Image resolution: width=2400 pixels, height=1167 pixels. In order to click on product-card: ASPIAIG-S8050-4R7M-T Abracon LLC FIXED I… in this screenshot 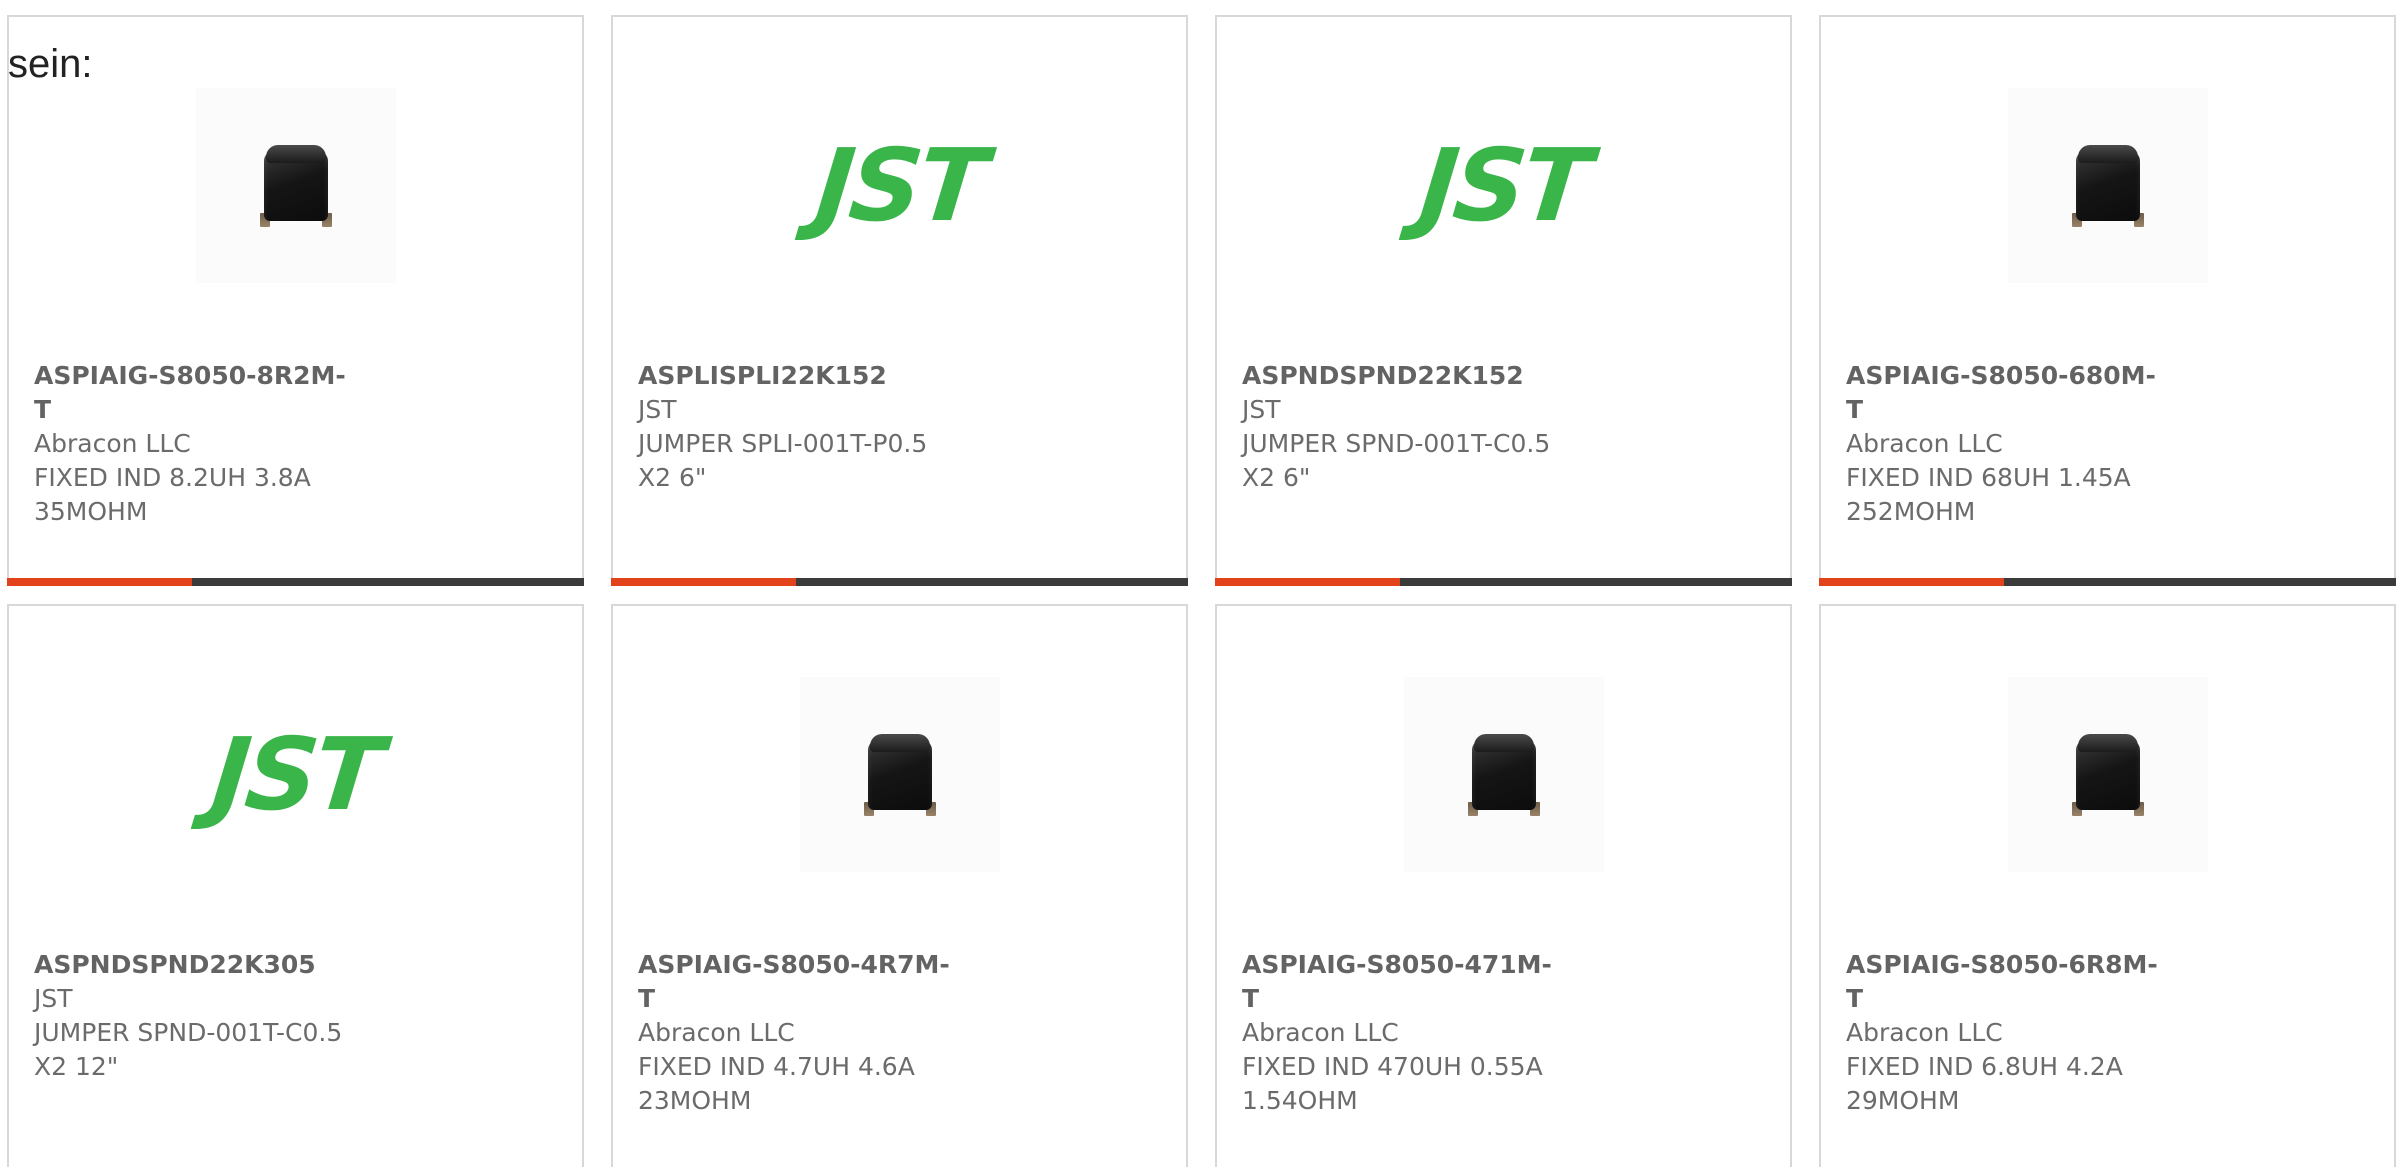, I will do `click(899, 885)`.